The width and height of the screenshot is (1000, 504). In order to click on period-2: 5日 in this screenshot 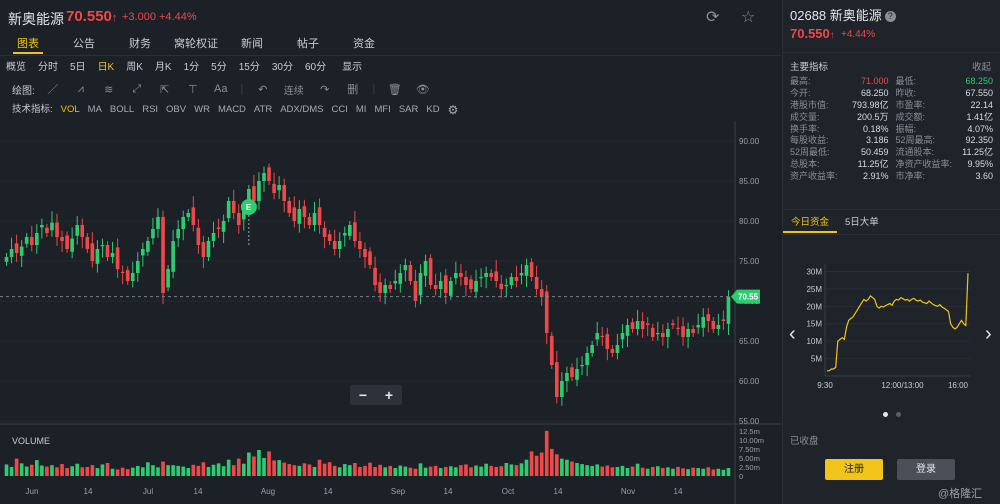, I will do `click(78, 68)`.